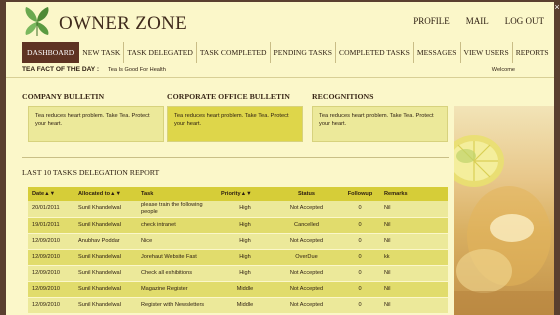 This screenshot has height=315, width=560. What do you see at coordinates (524, 21) in the screenshot?
I see `logout-link: LOG OUT` at bounding box center [524, 21].